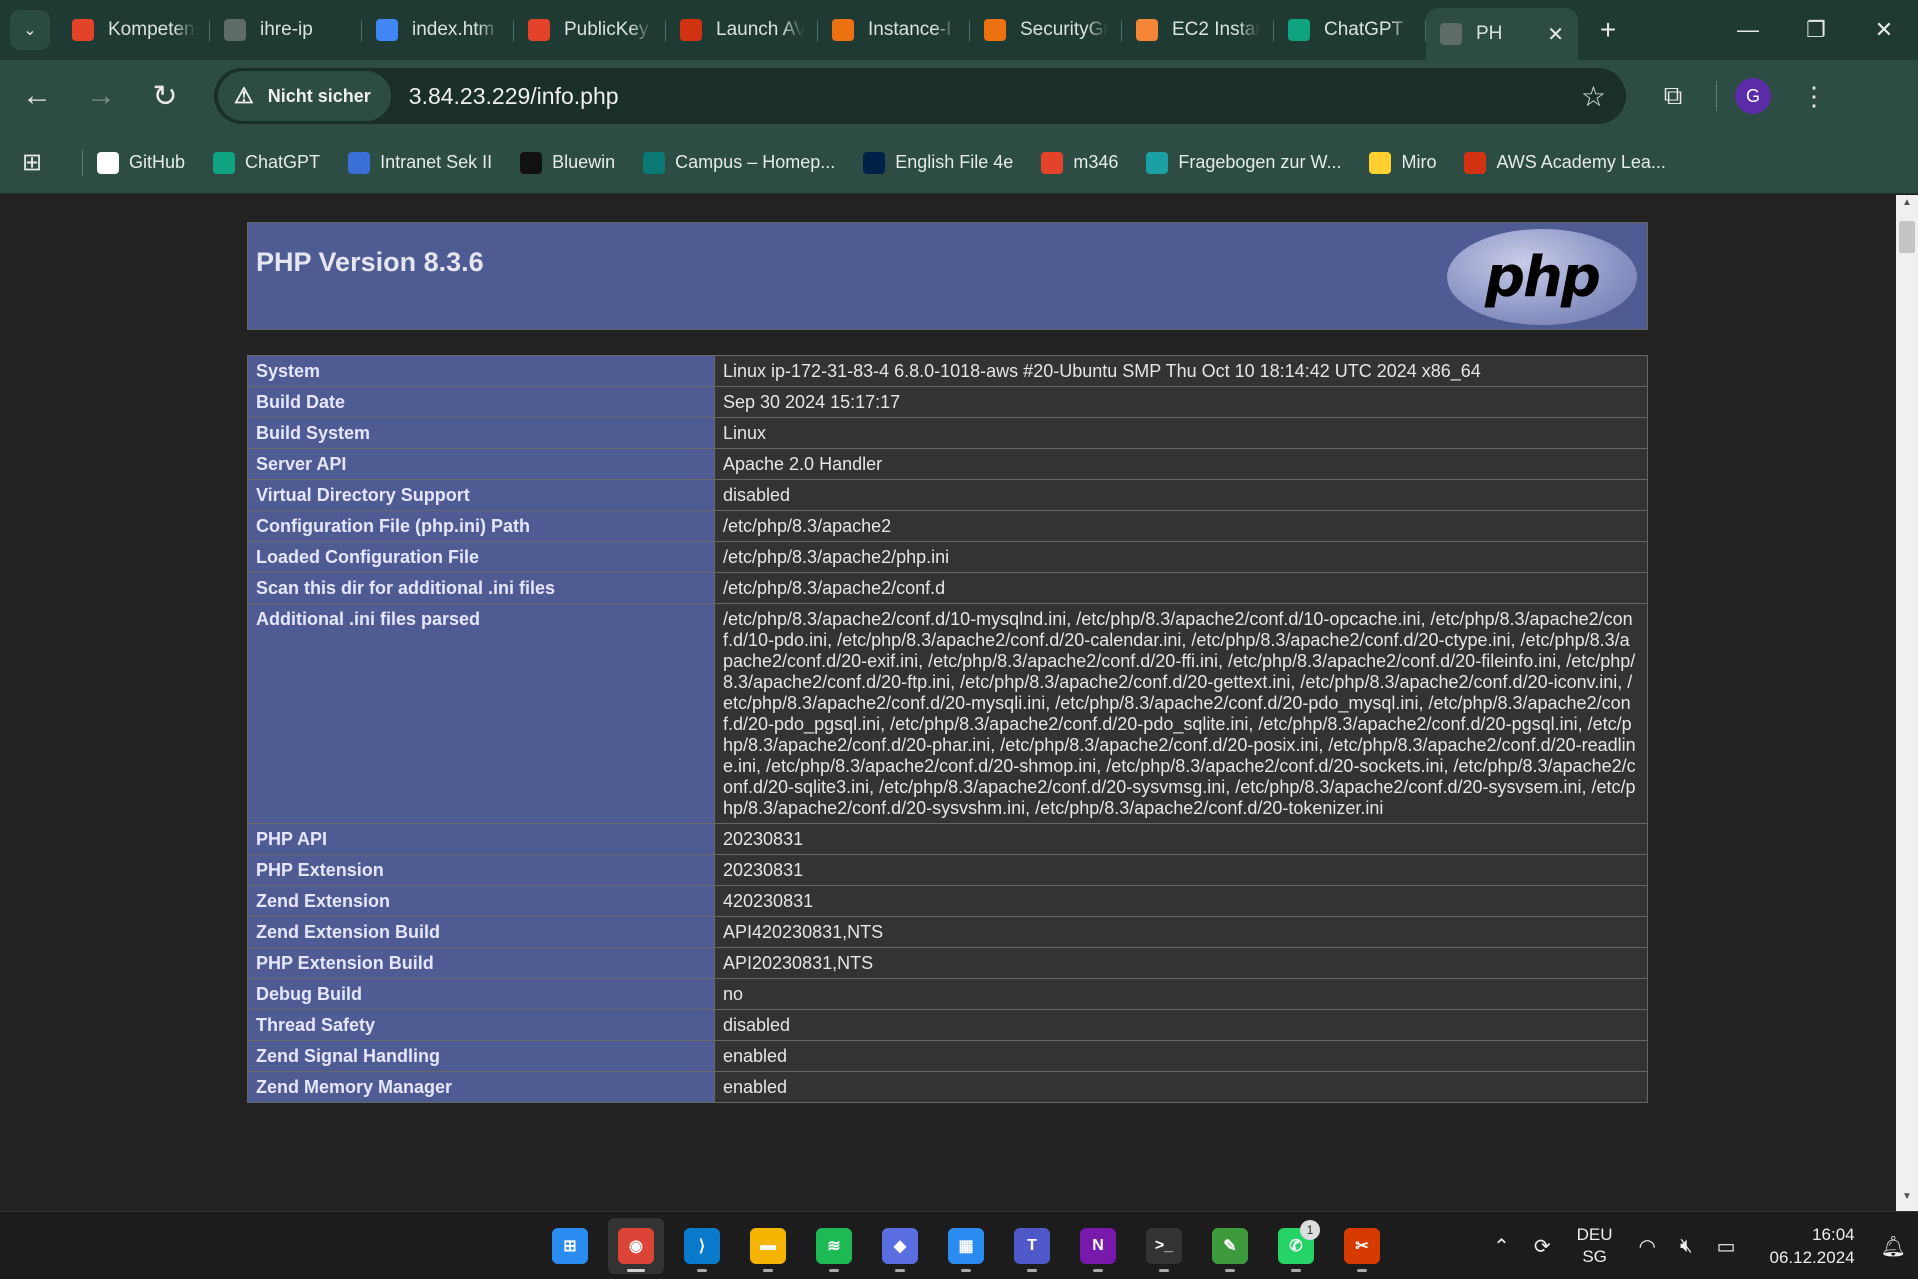 This screenshot has width=1918, height=1279. Describe the element at coordinates (1594, 1256) in the screenshot. I see `keyboard-layout: SG` at that location.